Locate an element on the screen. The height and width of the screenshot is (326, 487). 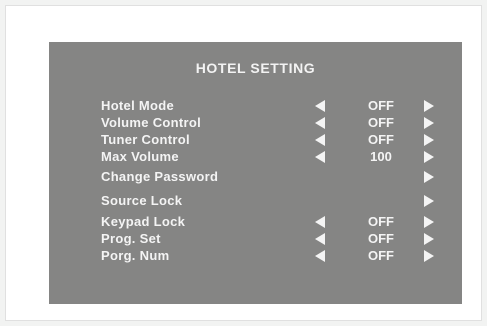
menu-item-source-lock: Source Lock is located at coordinates (271, 201).